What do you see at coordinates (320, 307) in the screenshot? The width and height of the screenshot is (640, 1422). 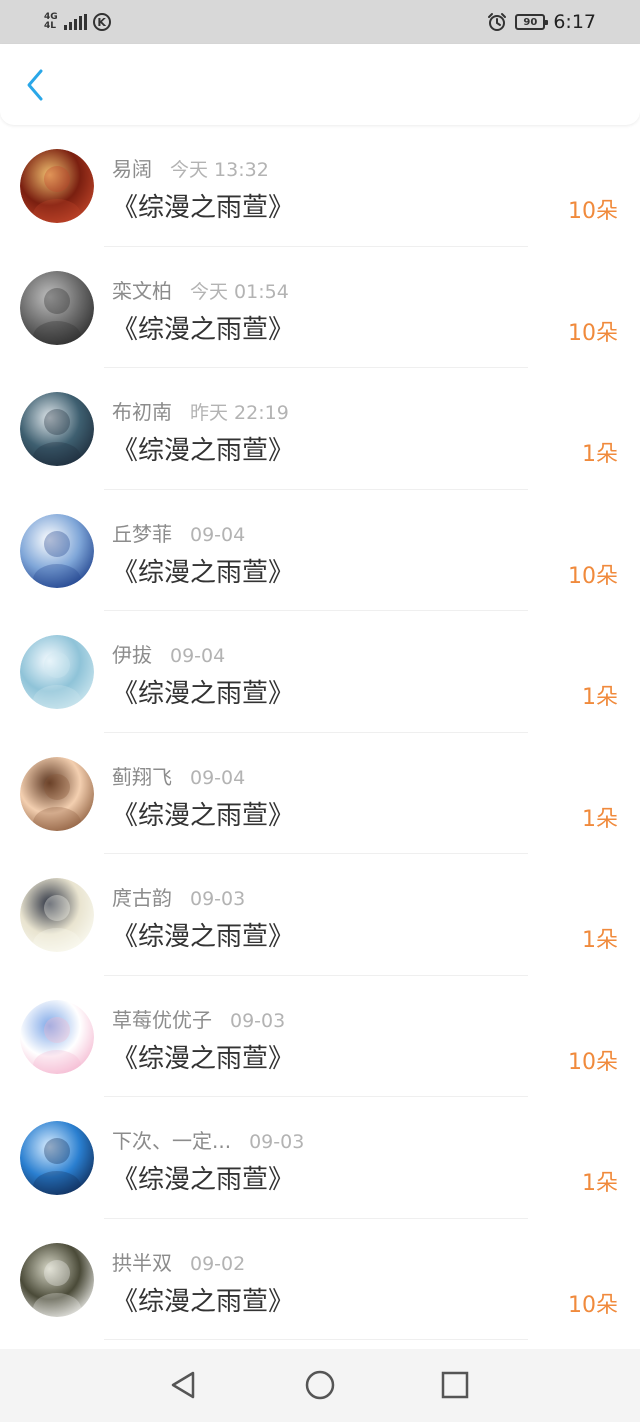 I see `list-item: 栾文柏 今天 01:54 《综漫之雨萱》 10朵` at bounding box center [320, 307].